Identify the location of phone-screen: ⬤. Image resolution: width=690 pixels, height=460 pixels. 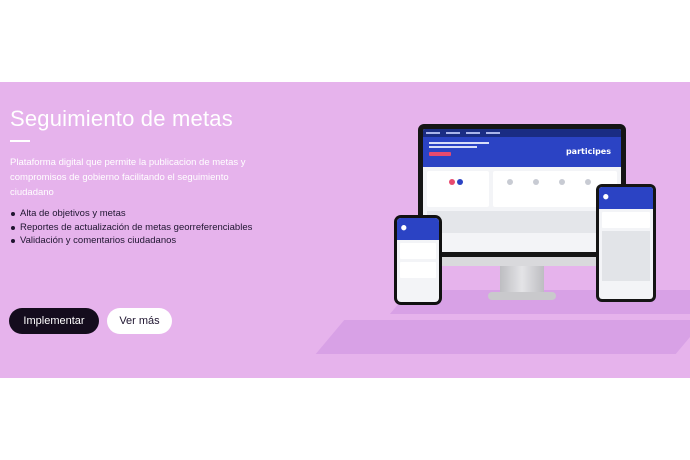
(418, 260).